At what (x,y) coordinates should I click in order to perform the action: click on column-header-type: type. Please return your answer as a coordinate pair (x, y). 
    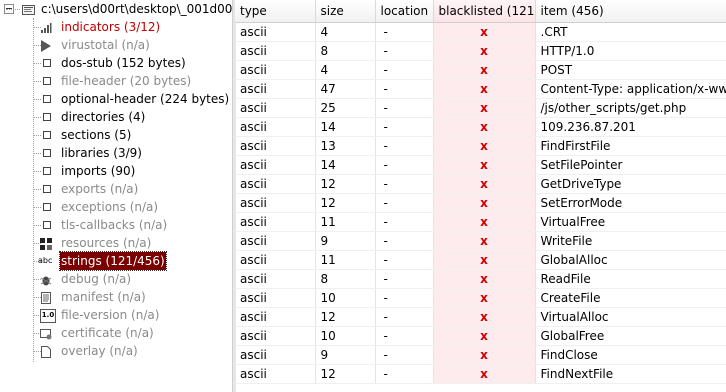
    Looking at the image, I should click on (275, 11).